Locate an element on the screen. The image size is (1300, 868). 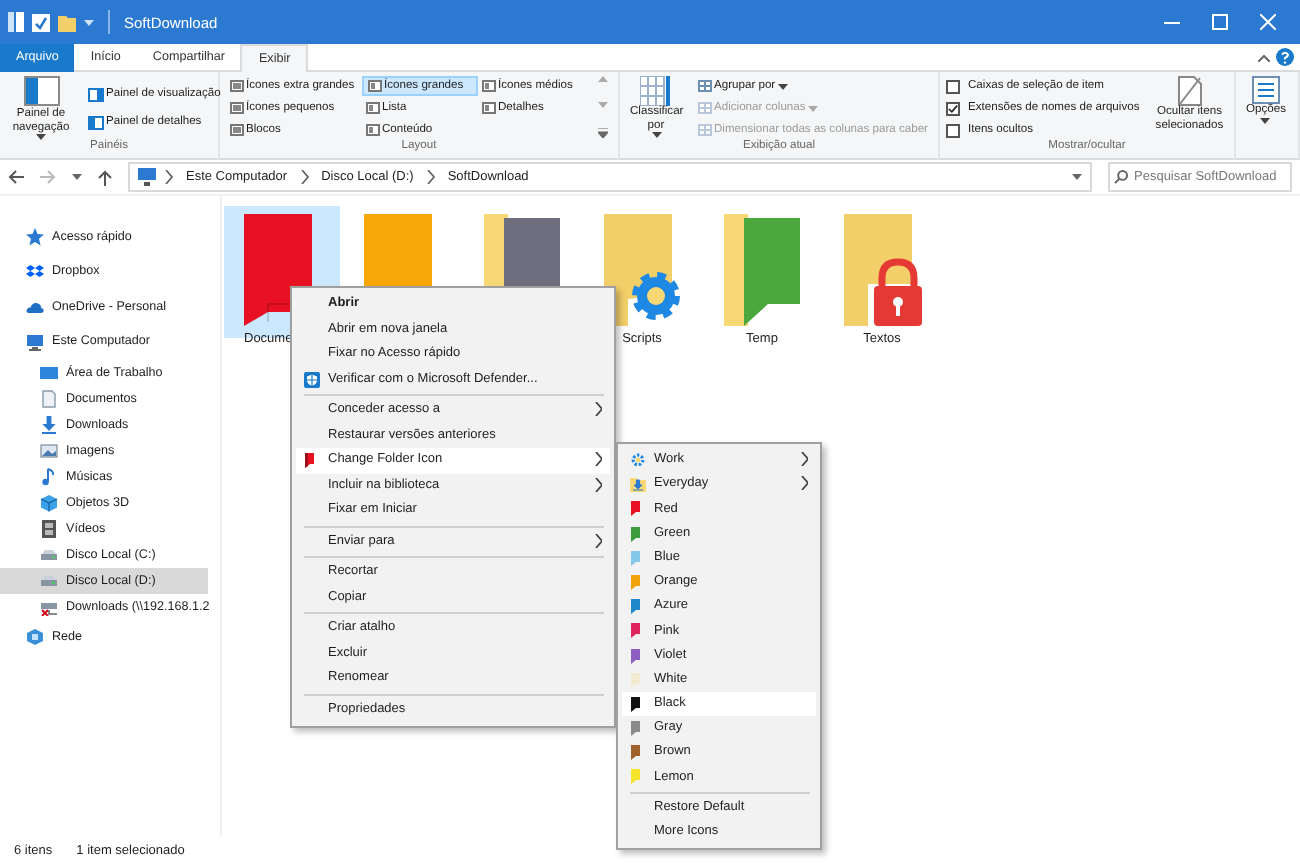
film-icon is located at coordinates (49, 529).